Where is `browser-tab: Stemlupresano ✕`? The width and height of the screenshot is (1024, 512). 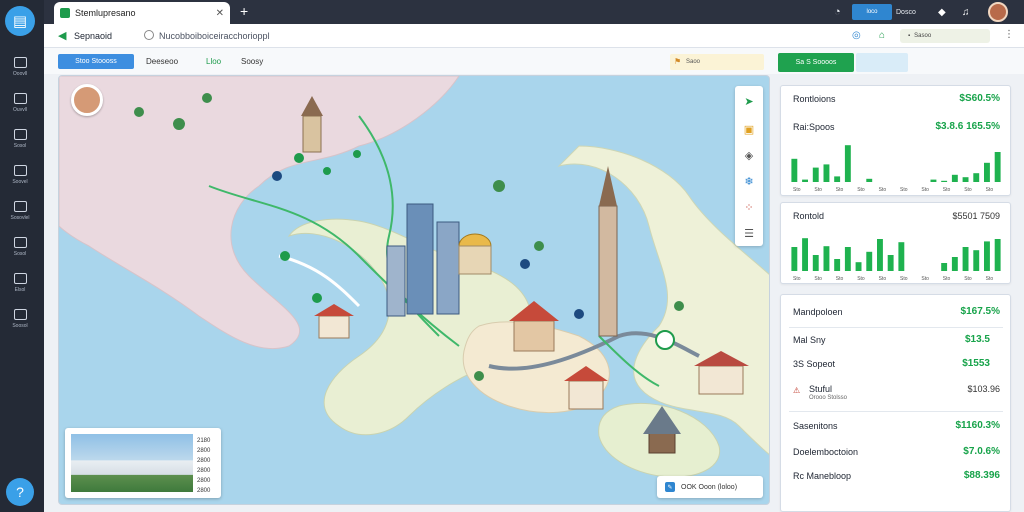 browser-tab: Stemlupresano ✕ is located at coordinates (142, 13).